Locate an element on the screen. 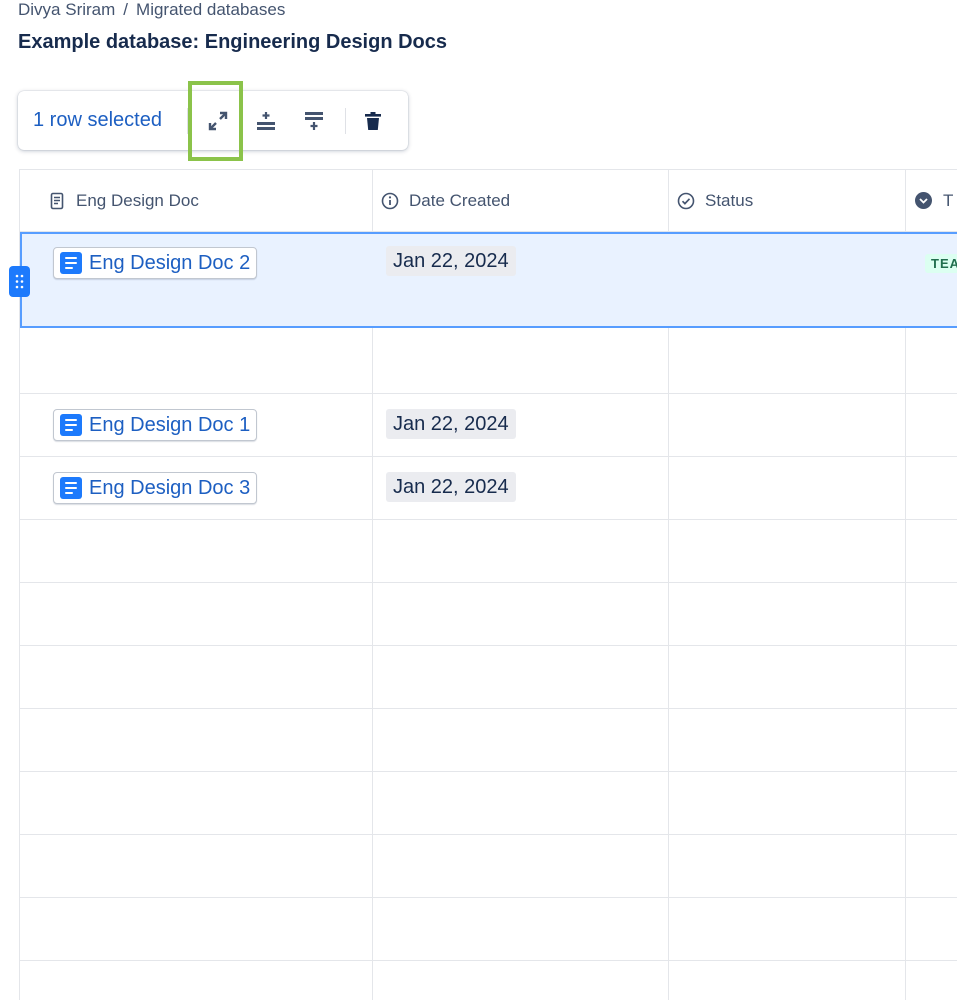 Image resolution: width=957 pixels, height=1000 pixels. insert-row-below-button is located at coordinates (314, 121).